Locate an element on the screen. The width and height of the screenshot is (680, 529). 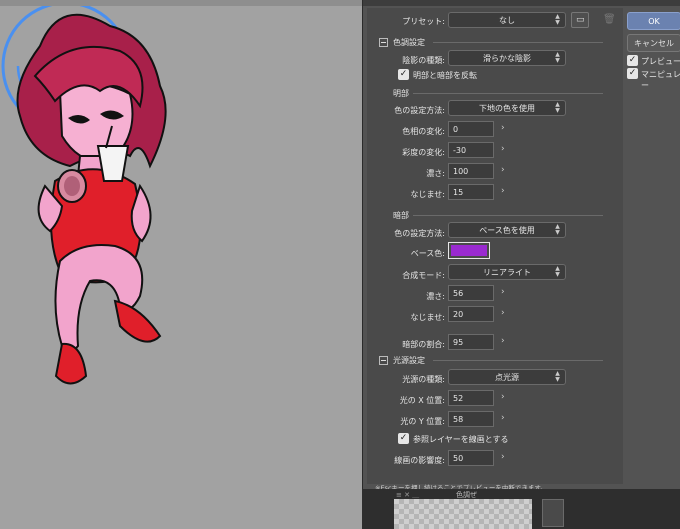
preset-value: なし is located at coordinates (507, 20).